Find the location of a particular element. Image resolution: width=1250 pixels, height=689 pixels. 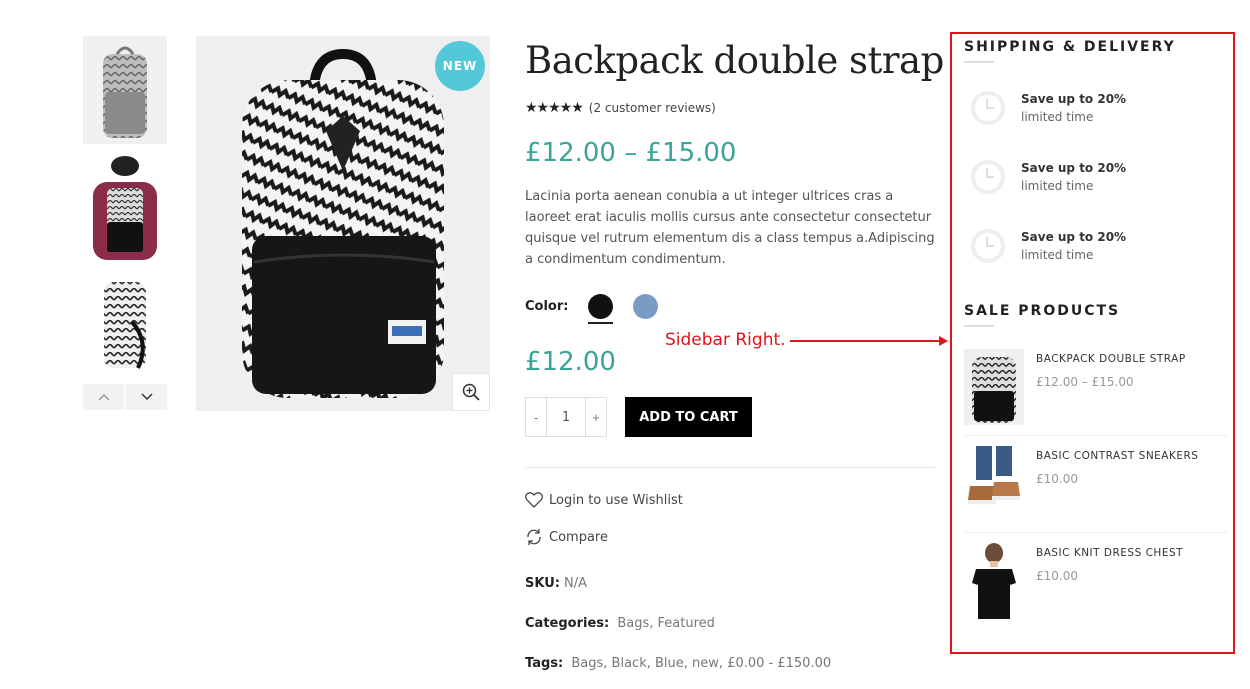

tag-link: £0.00 - £150.00 is located at coordinates (779, 663).